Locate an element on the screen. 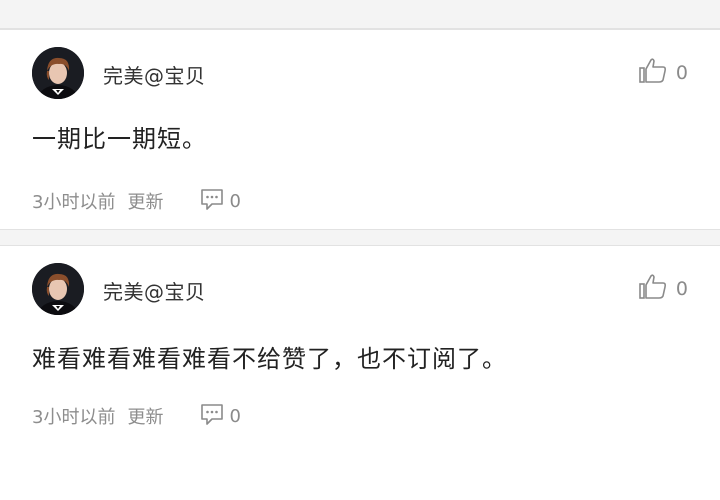 This screenshot has height=500, width=720. comment-text: 难看难看难看难看不给赞了，也不订阅了。 is located at coordinates (269, 359).